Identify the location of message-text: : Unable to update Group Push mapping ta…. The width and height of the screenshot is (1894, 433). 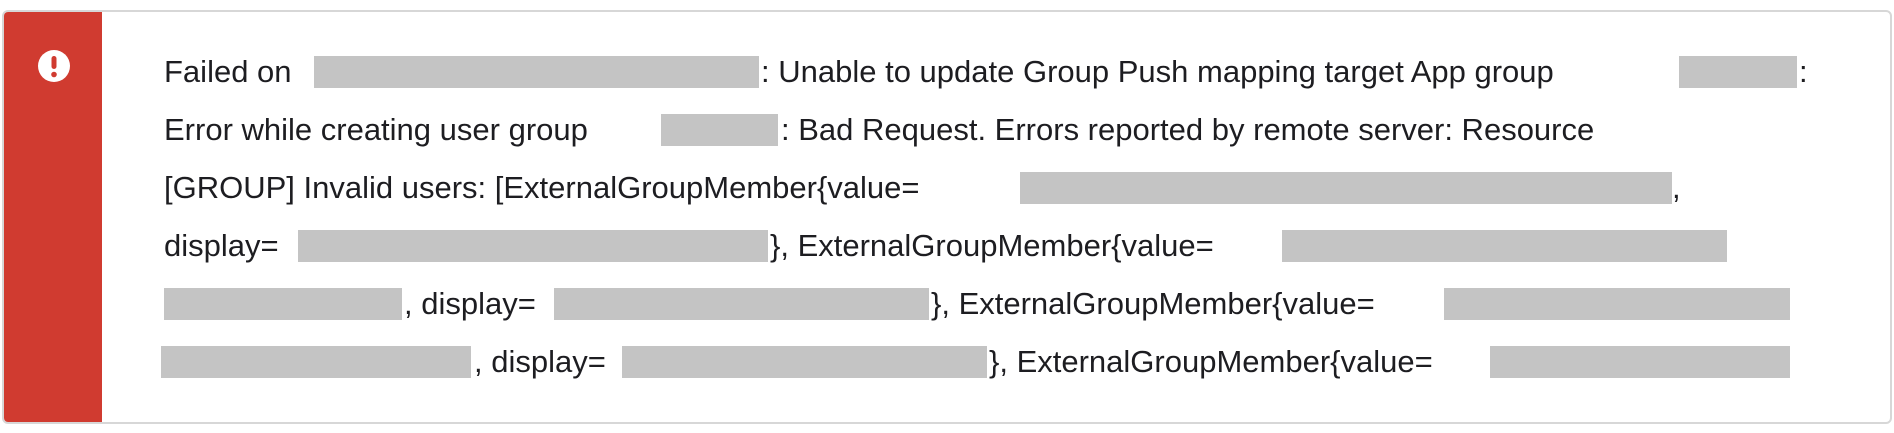
(1157, 71).